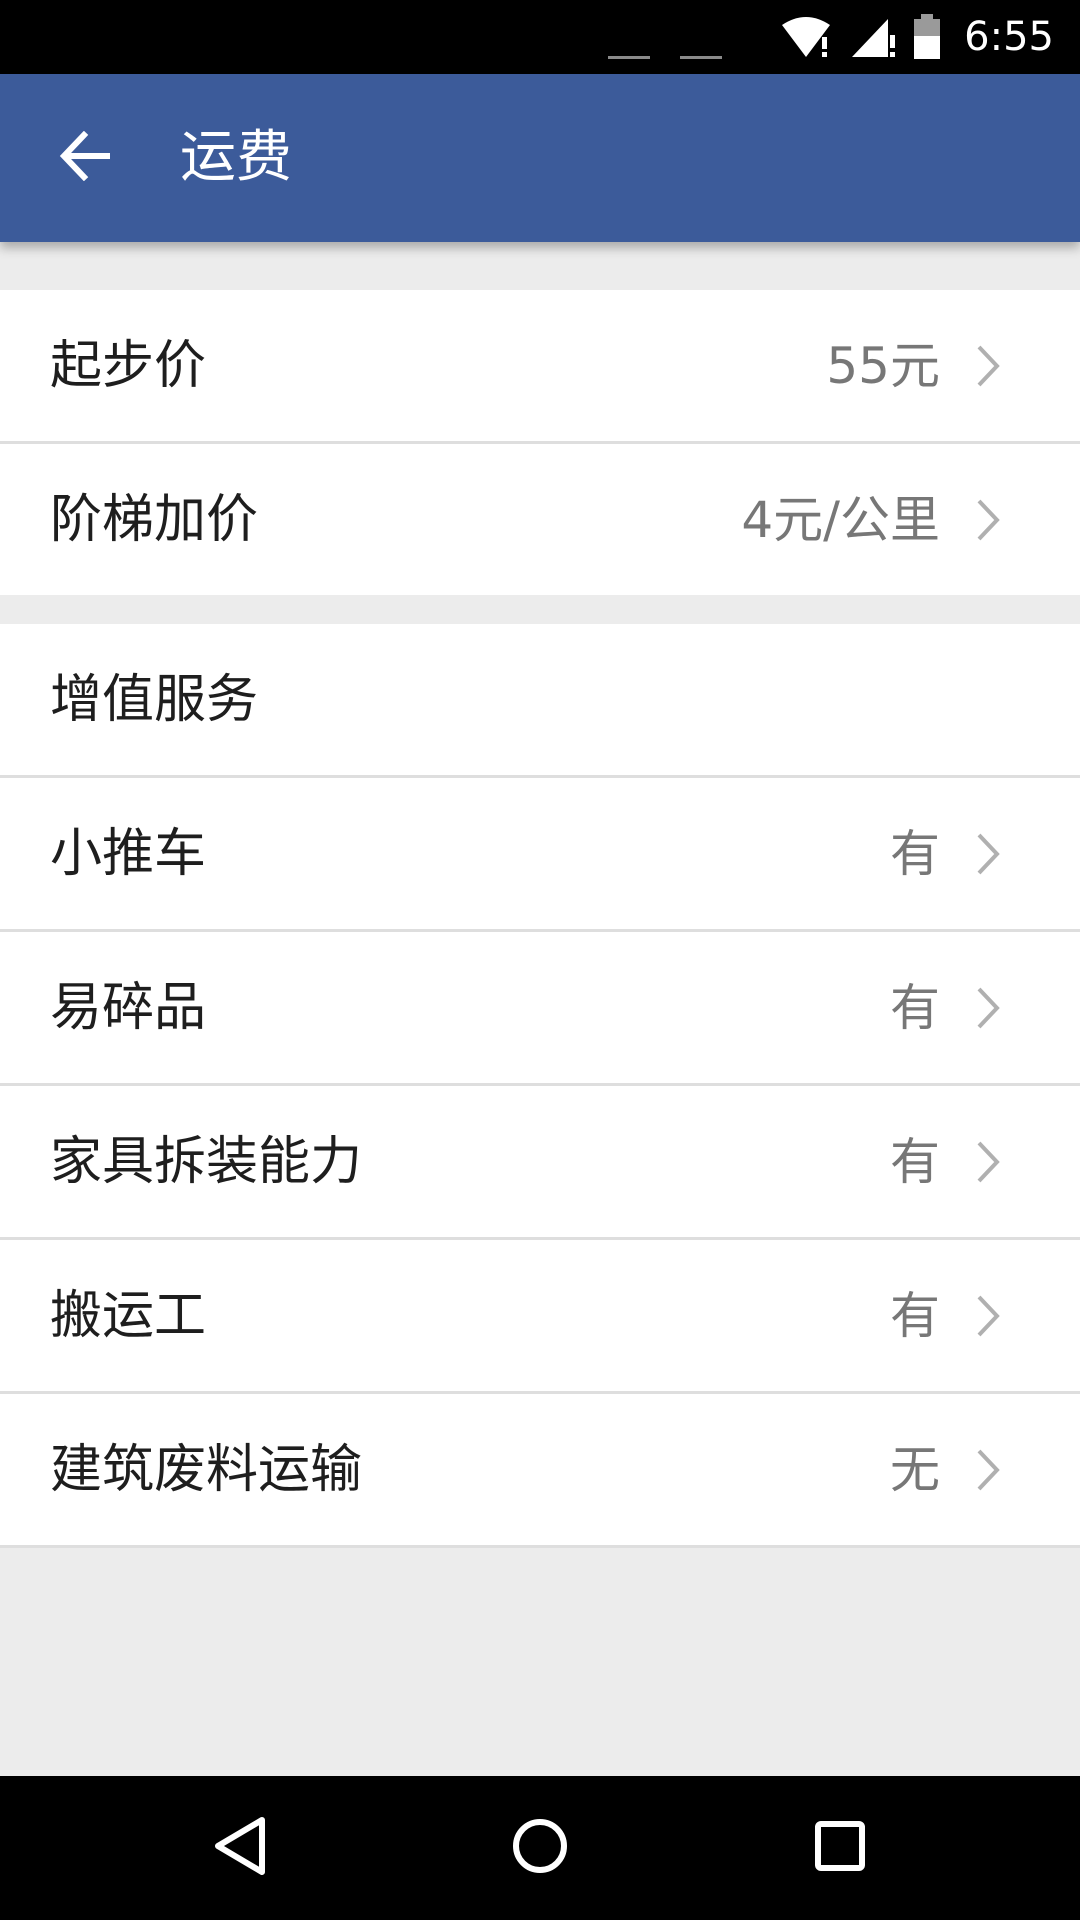 The height and width of the screenshot is (1920, 1080). I want to click on section-header: 增值服务, so click(154, 699).